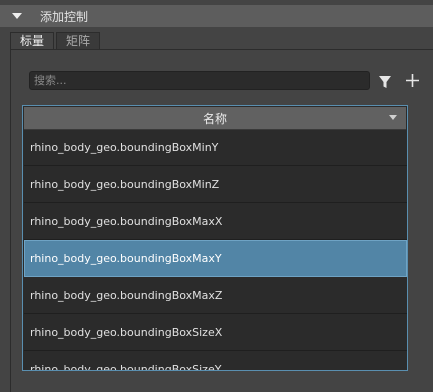  I want to click on tab-bar: 标量 矩阵, so click(55, 41).